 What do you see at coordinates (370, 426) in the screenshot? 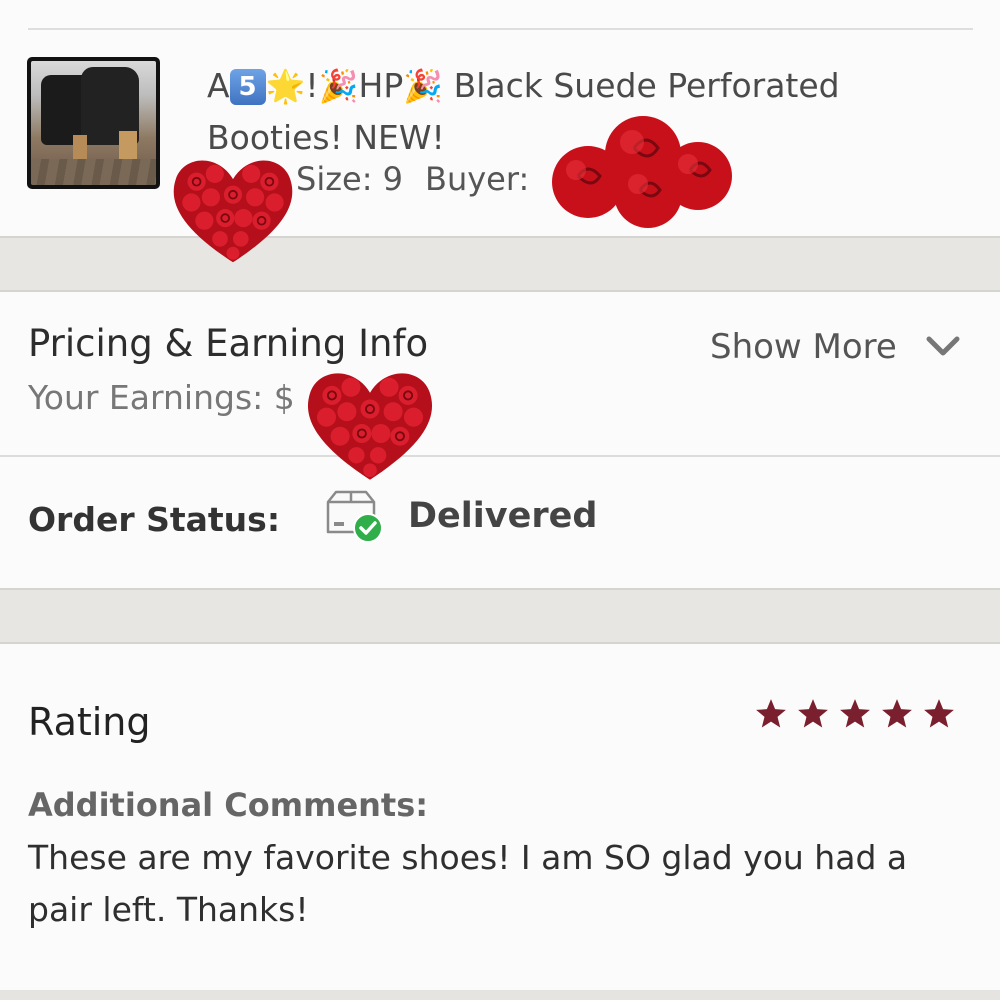
I see `rose-heart-sticker` at bounding box center [370, 426].